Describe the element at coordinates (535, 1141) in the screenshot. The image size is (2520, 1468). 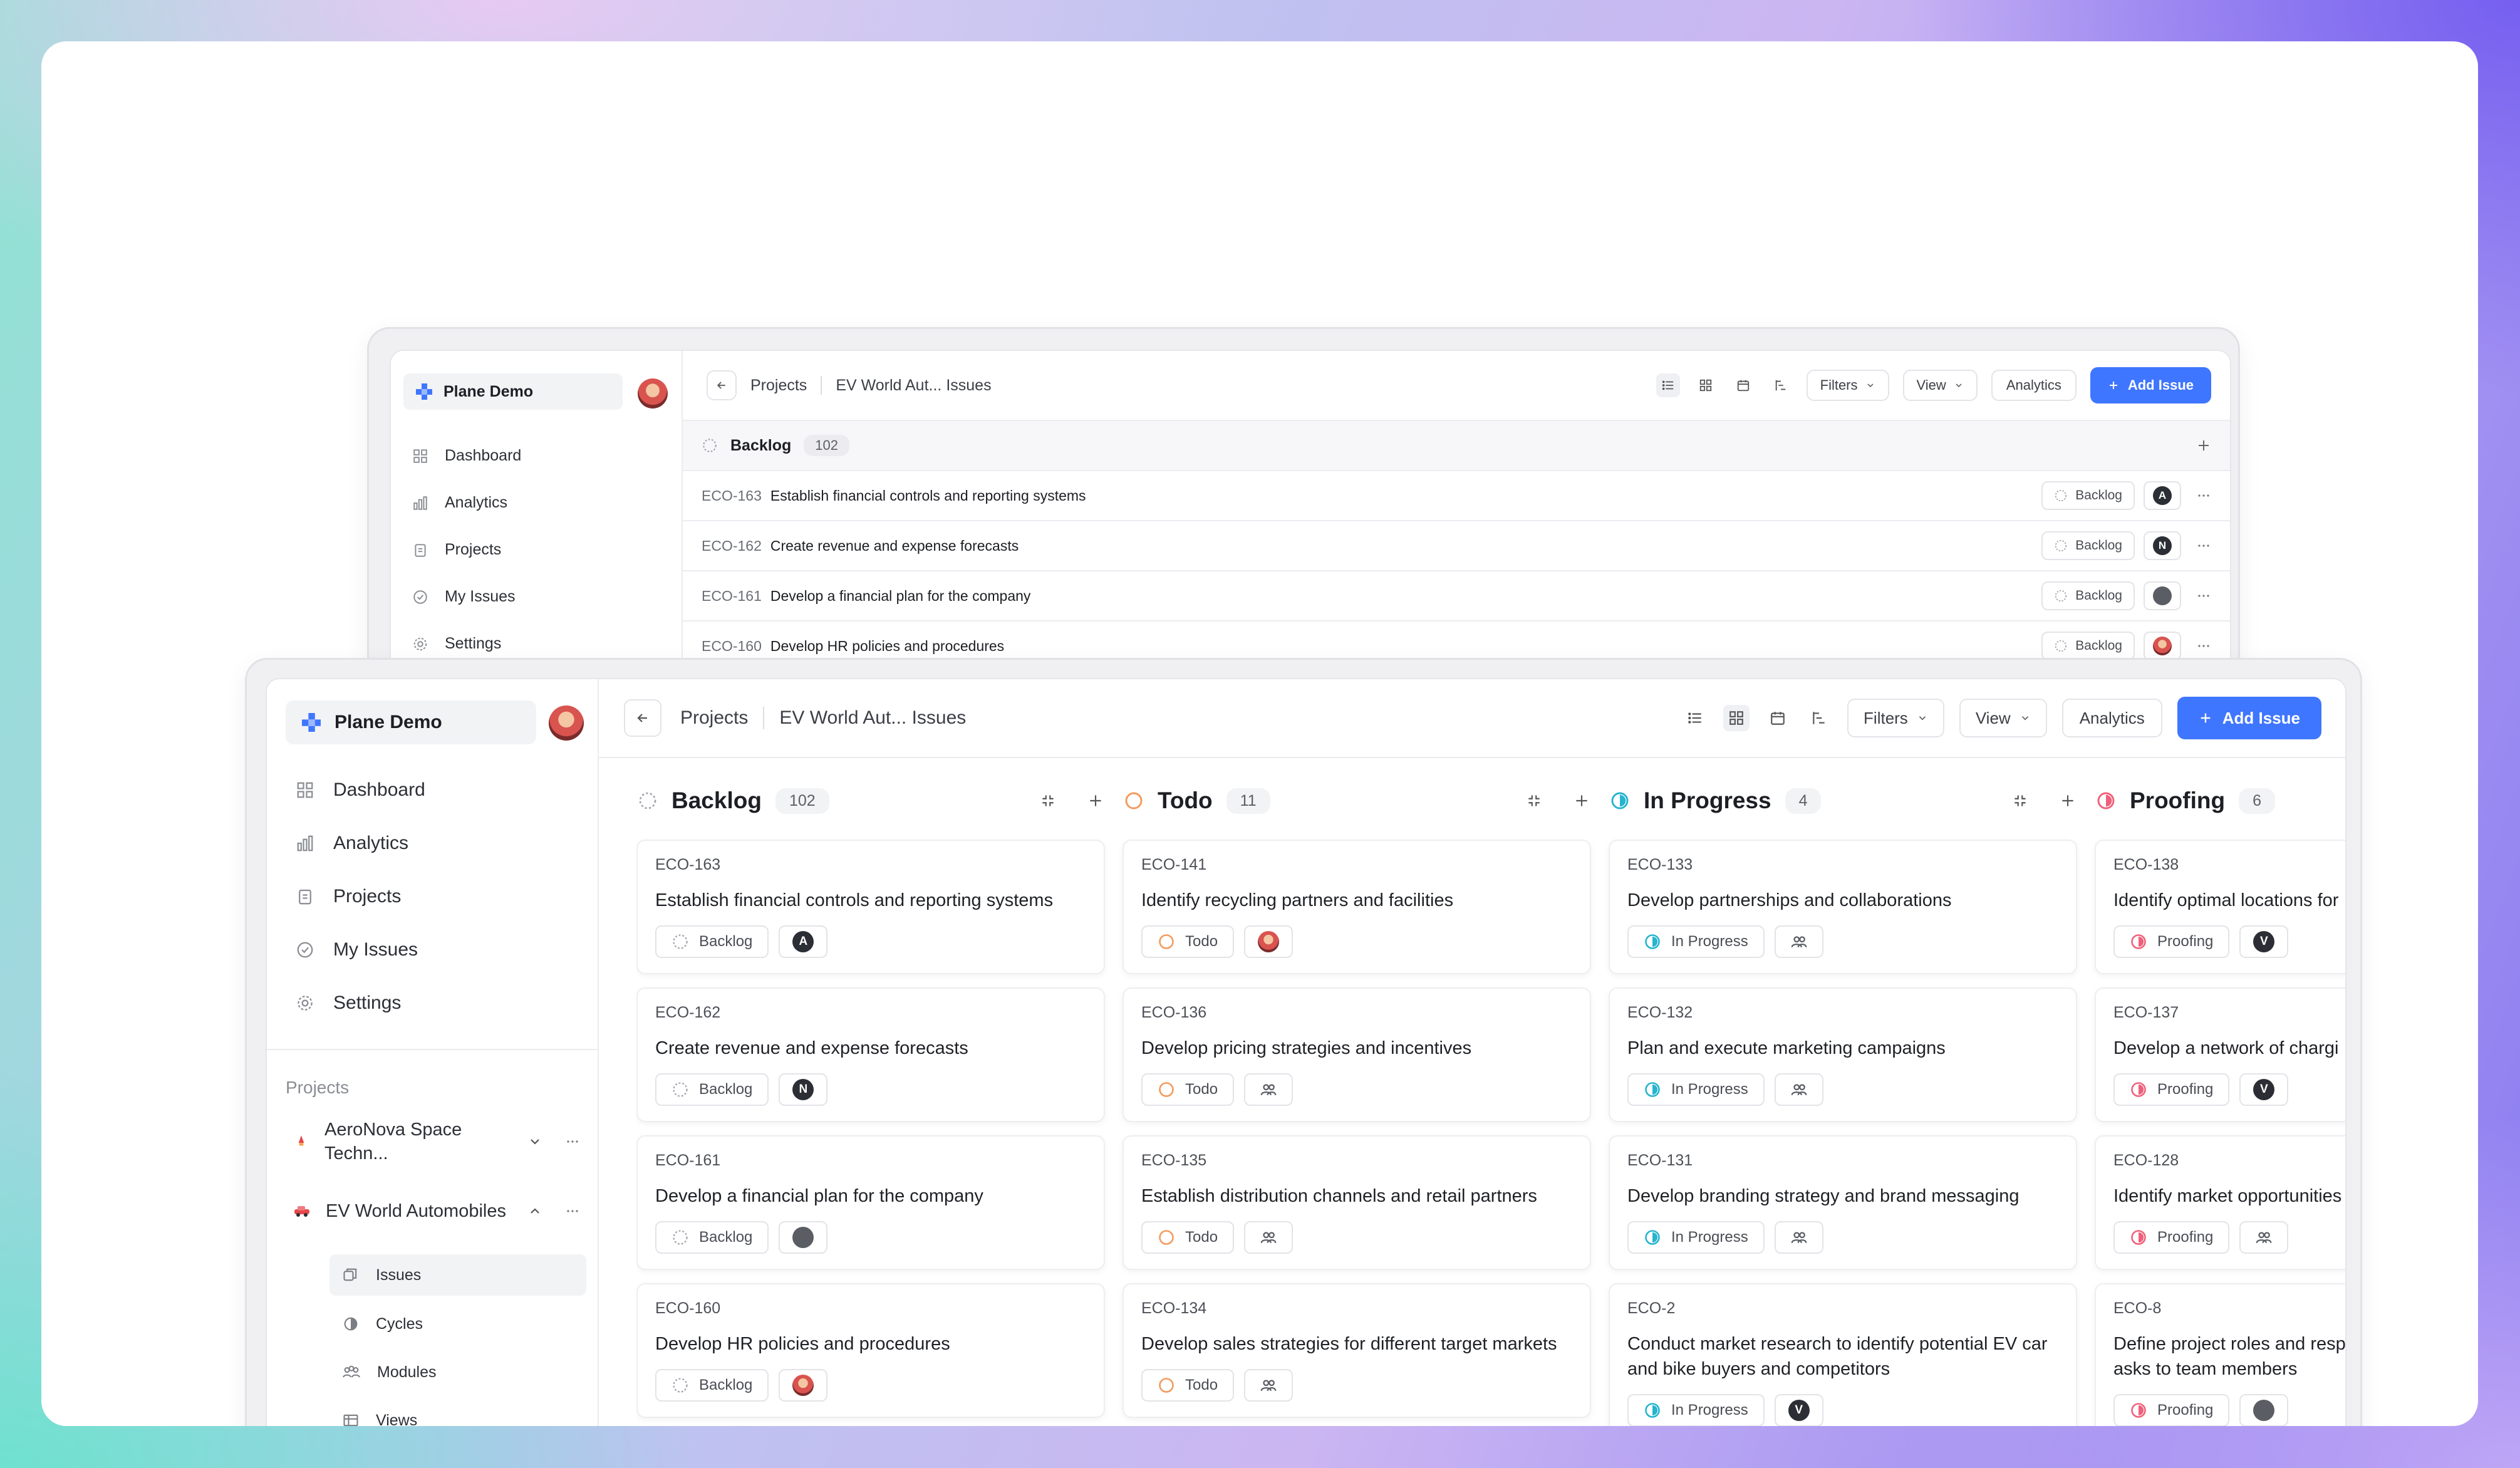
I see `chevron-down-icon` at that location.